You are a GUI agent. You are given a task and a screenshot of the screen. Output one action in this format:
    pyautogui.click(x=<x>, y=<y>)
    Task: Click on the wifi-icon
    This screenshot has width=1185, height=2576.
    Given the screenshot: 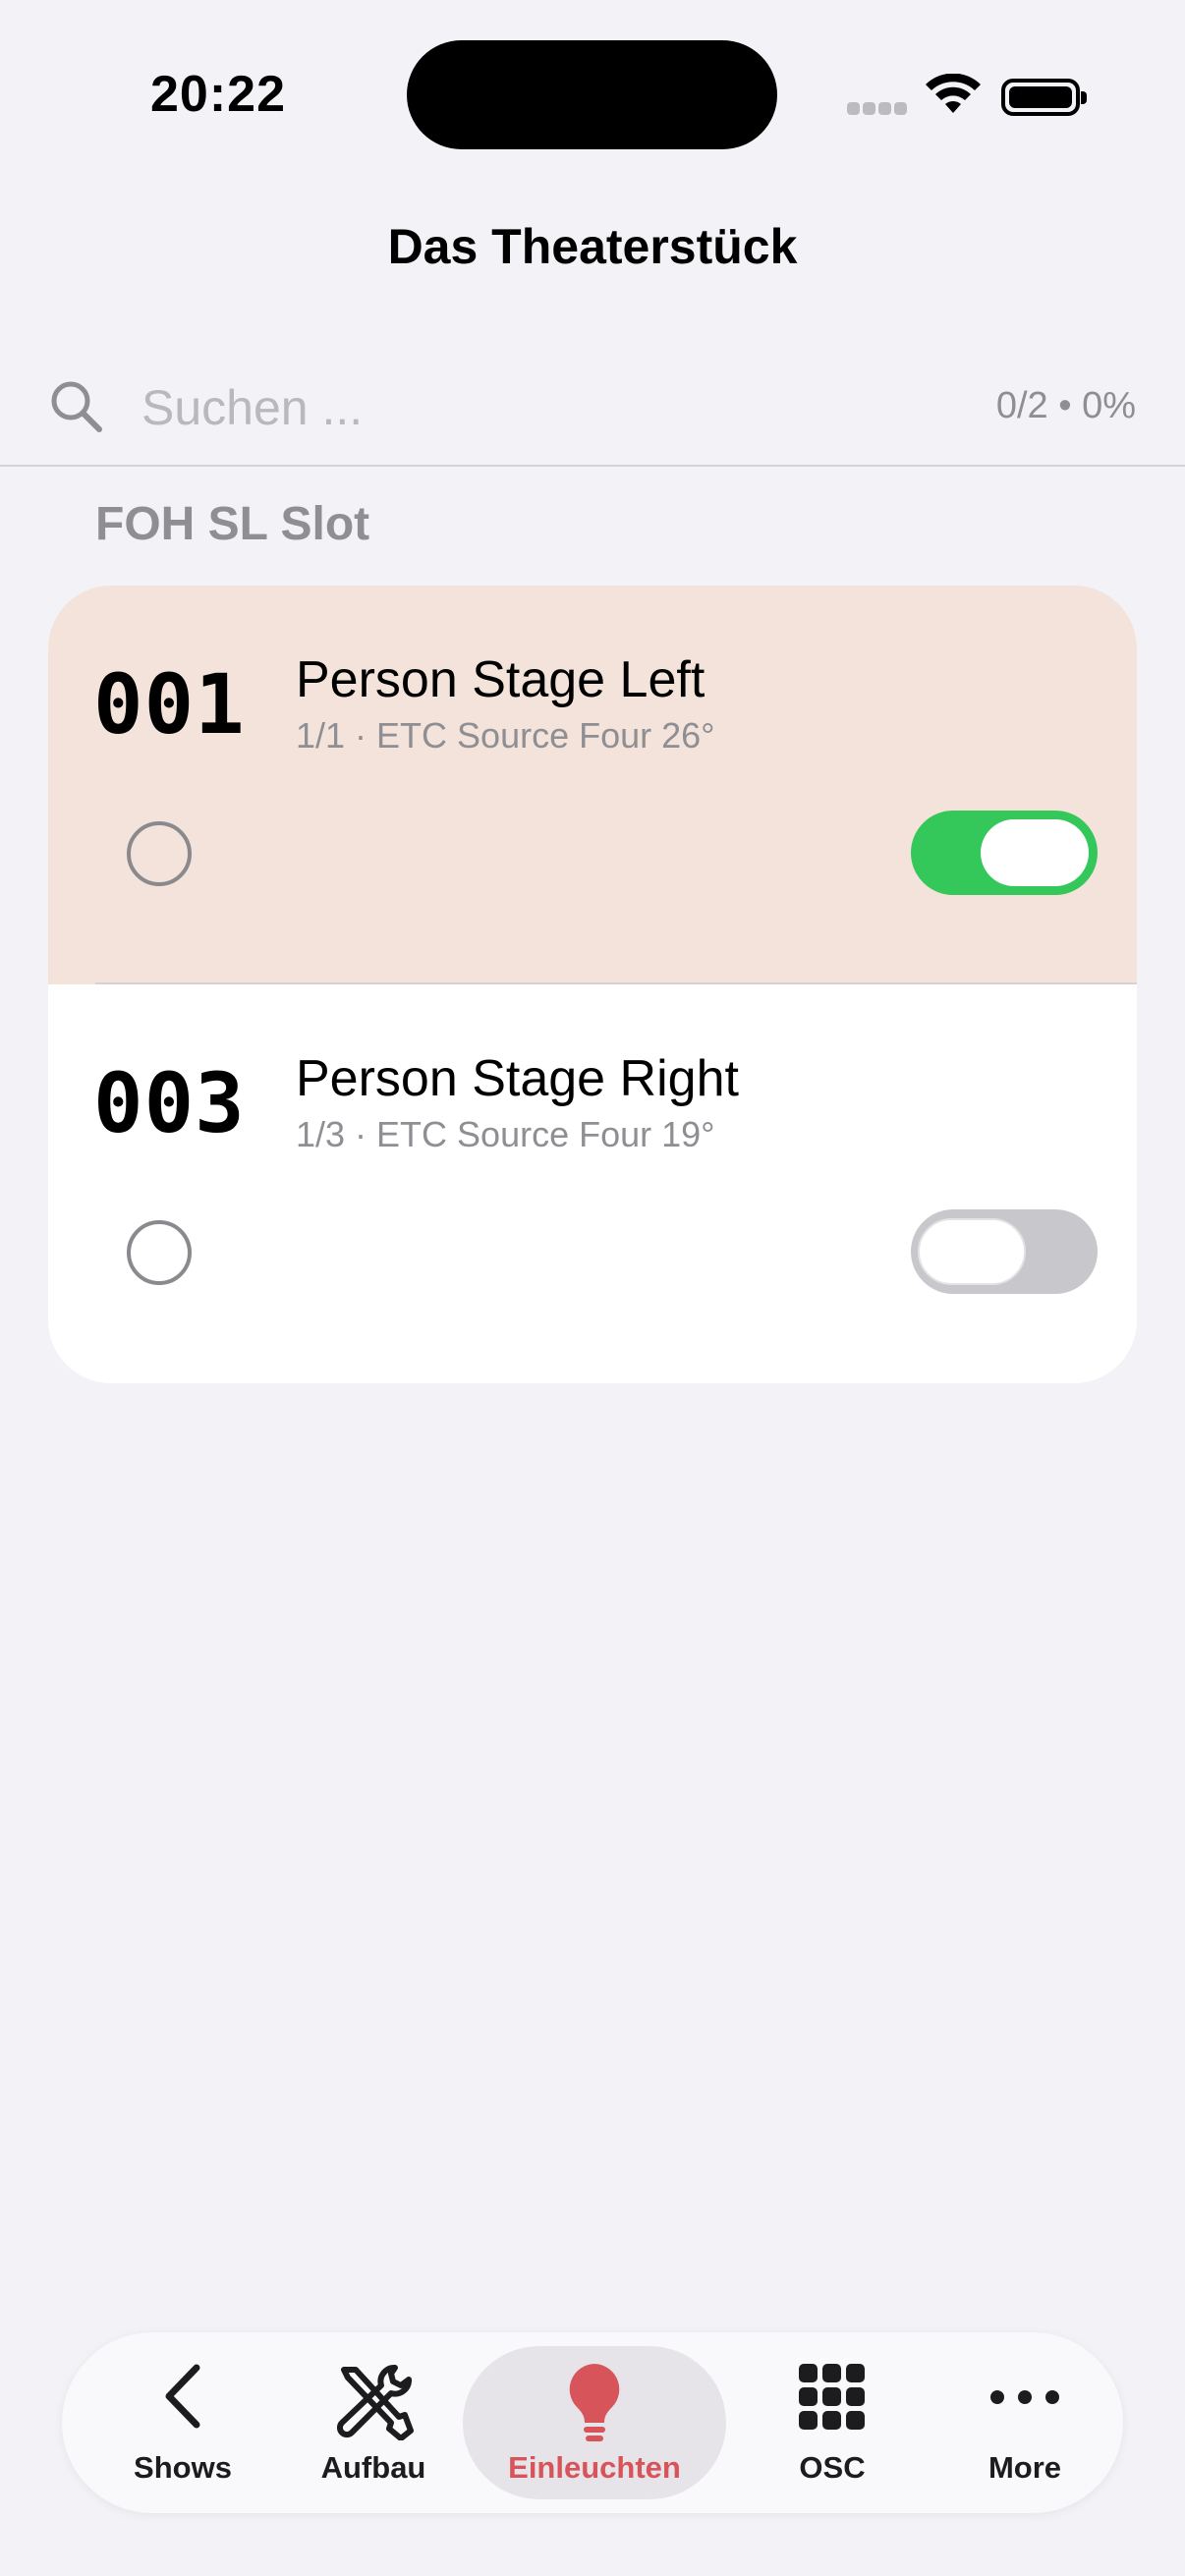 What is the action you would take?
    pyautogui.click(x=954, y=93)
    